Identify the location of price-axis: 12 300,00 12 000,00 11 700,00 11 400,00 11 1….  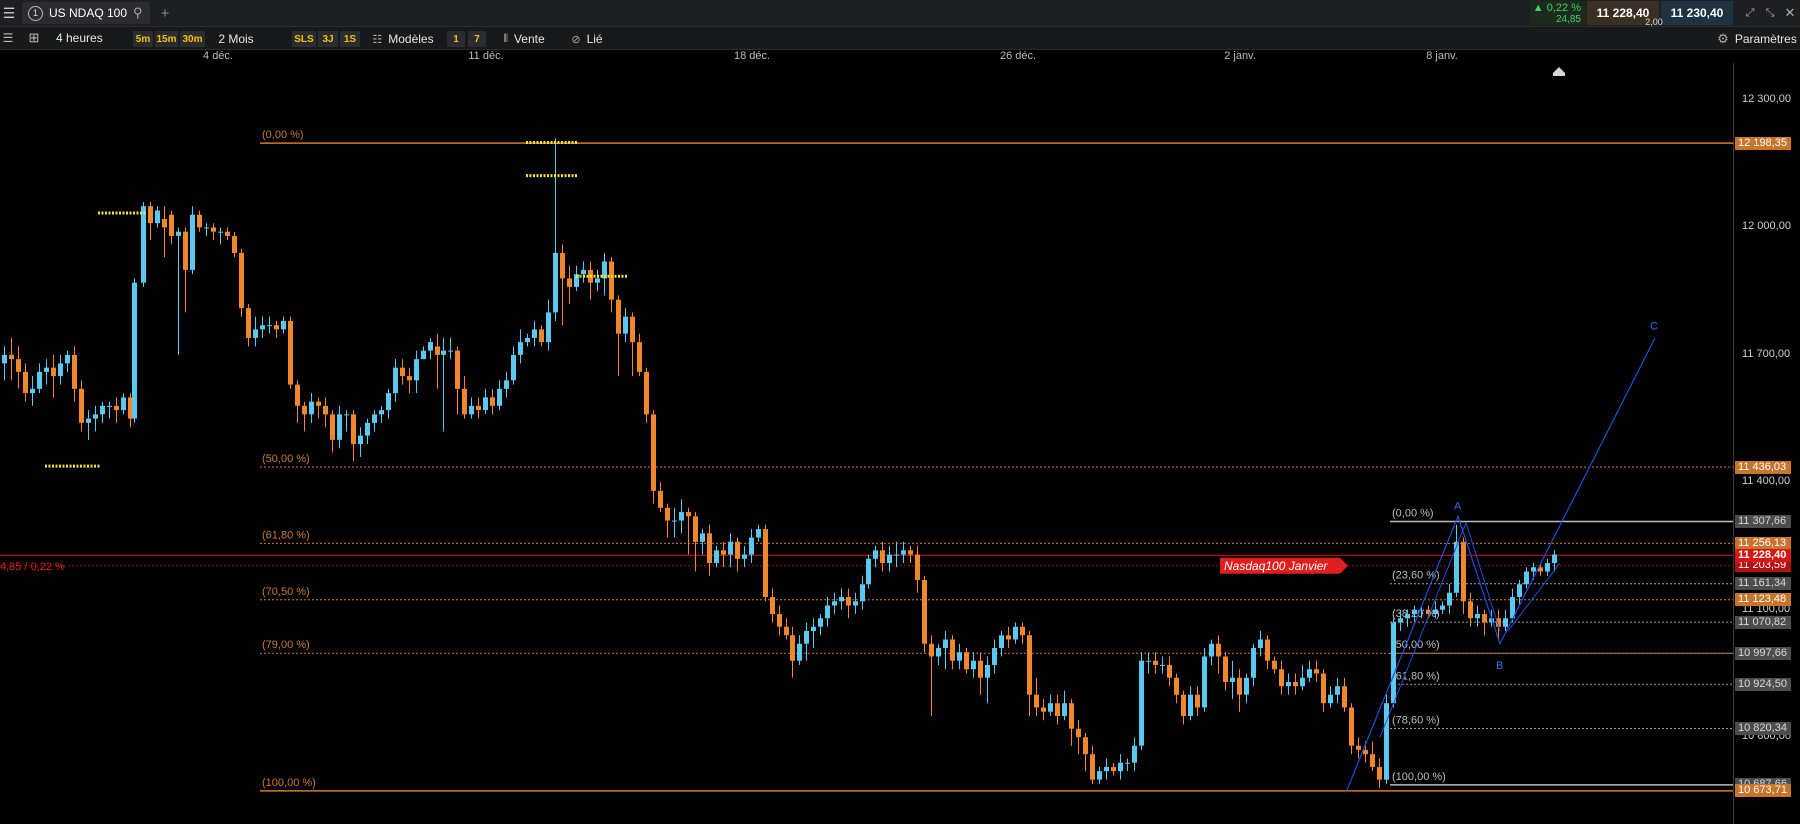
(1766, 443).